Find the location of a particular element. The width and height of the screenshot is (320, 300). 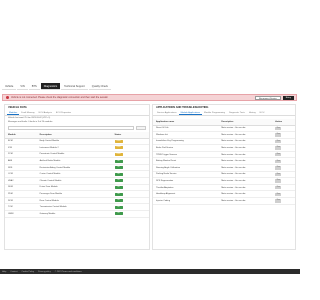

table-row: ICM Instrument Module 2 Fault is located at coordinates (77, 148).